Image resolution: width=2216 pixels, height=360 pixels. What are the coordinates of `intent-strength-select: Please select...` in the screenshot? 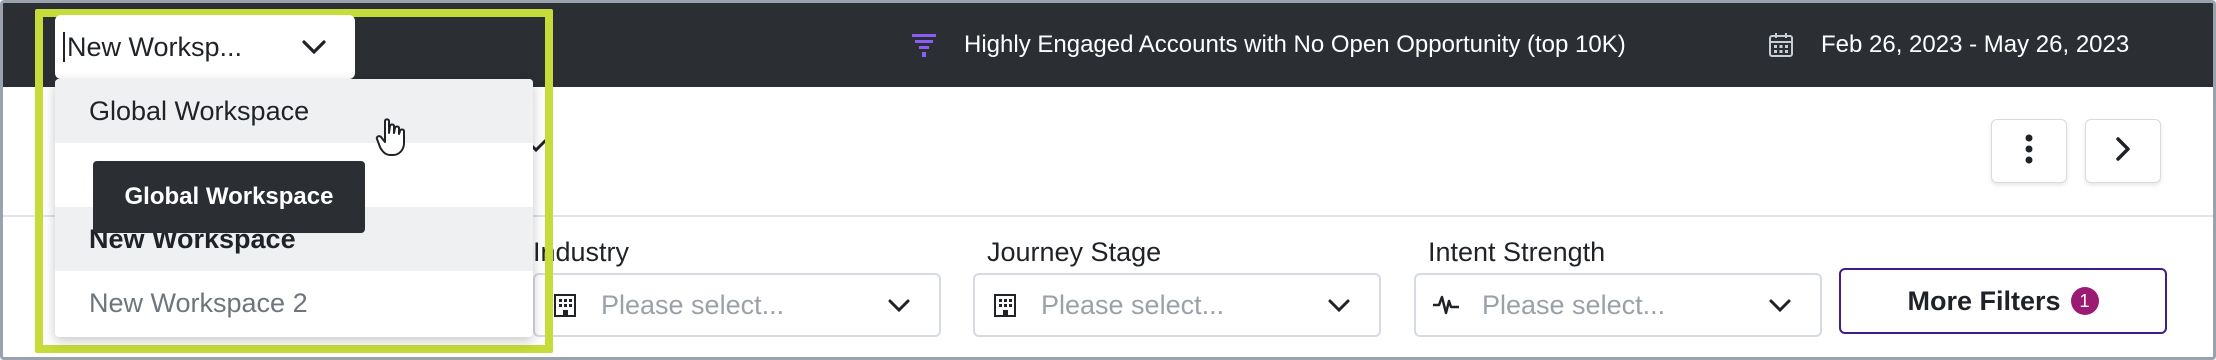 It's located at (1618, 305).